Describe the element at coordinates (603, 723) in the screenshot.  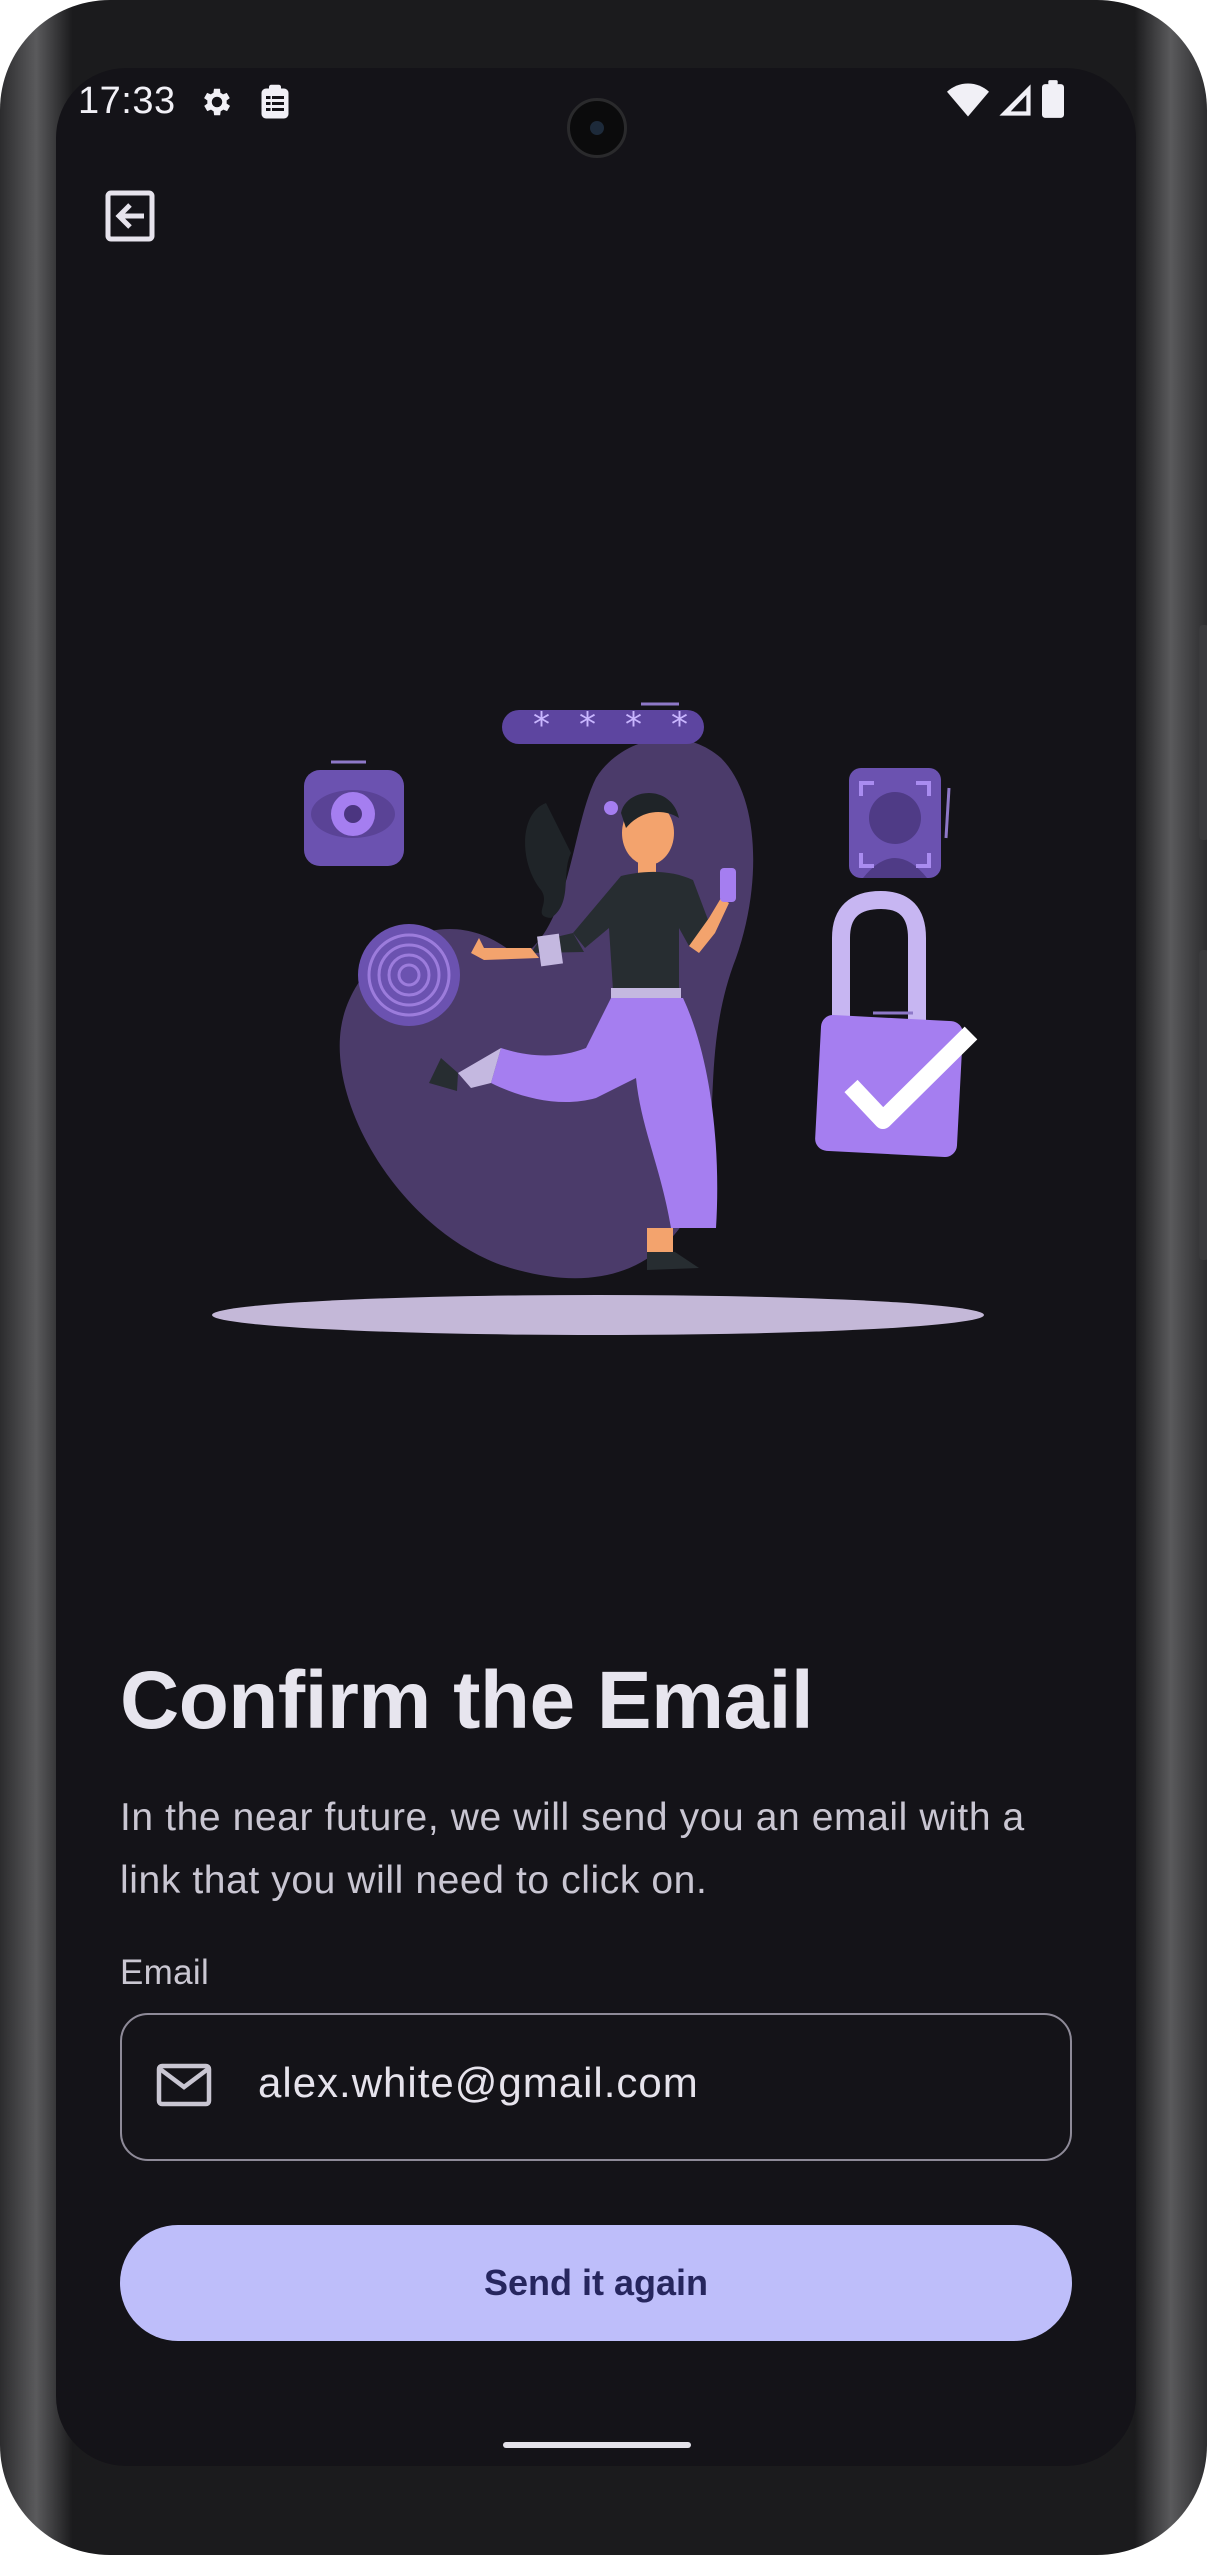
I see `password-pill-icon: * * * *` at that location.